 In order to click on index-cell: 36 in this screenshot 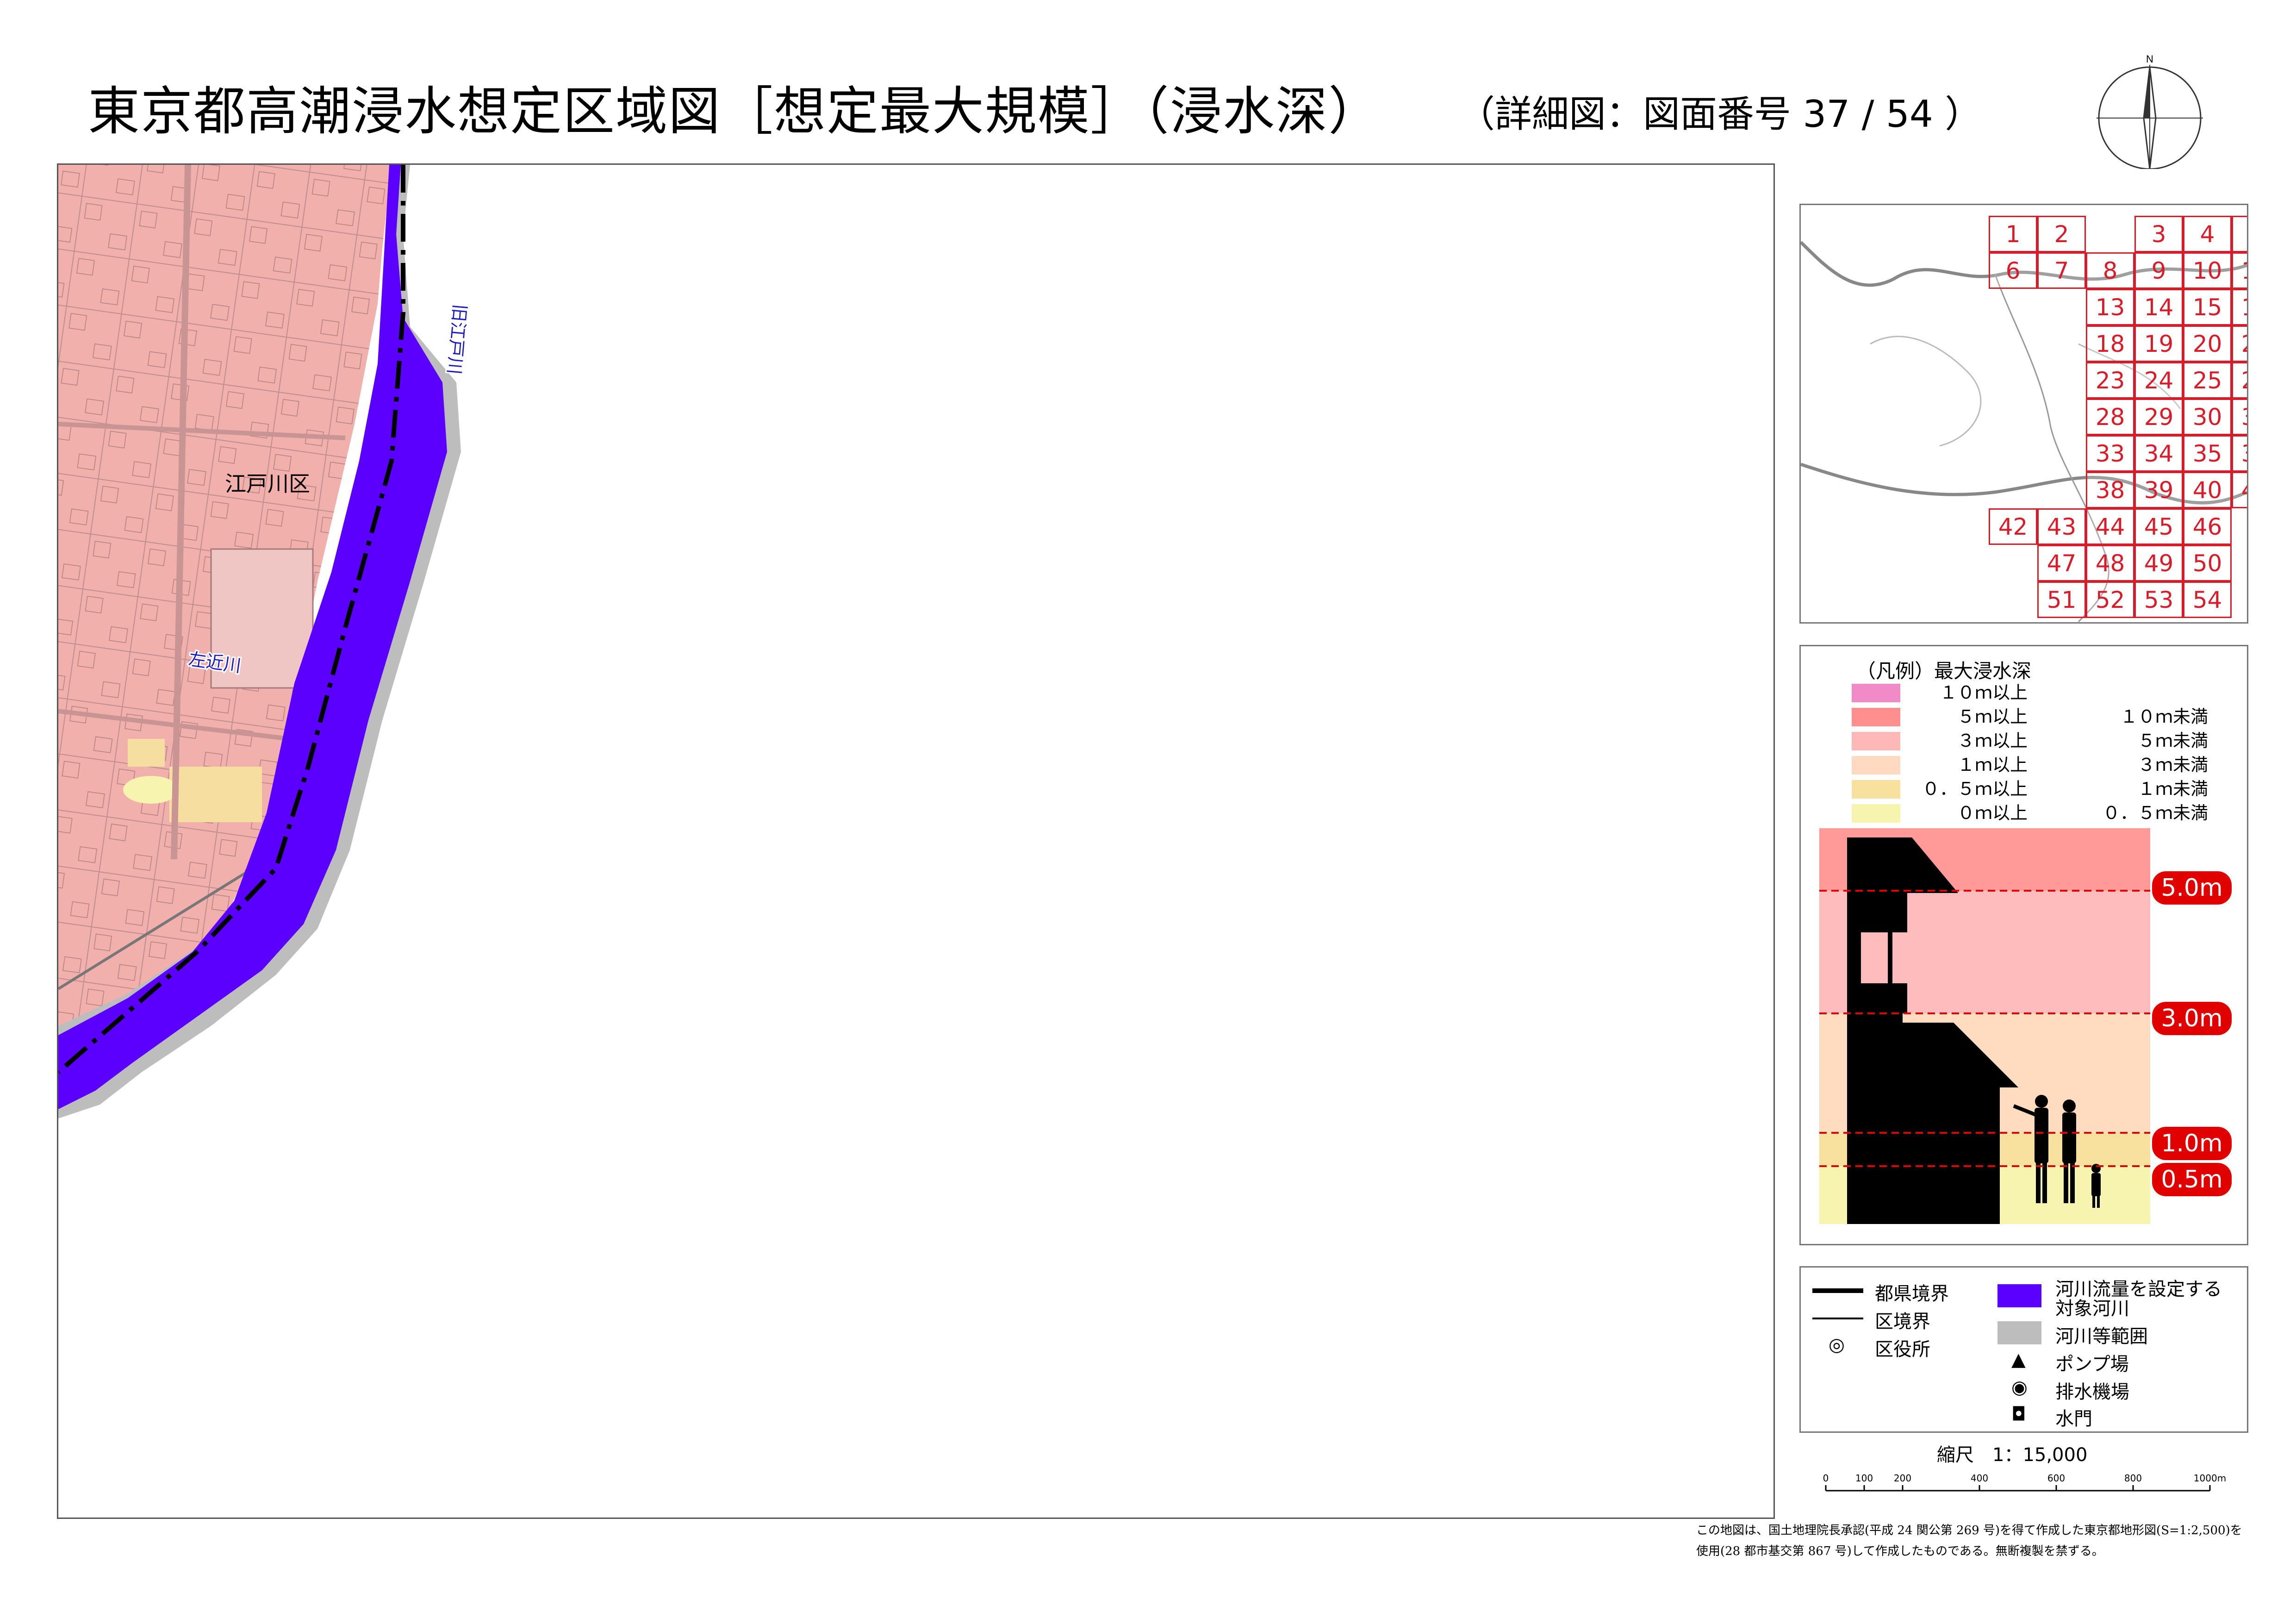, I will do `click(2239, 453)`.